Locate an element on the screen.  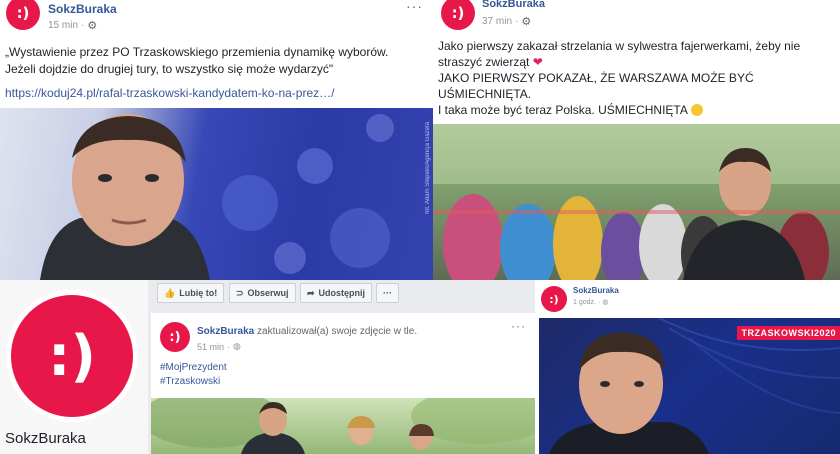
thumbs-up-icon: 👍 is located at coordinates (170, 292).